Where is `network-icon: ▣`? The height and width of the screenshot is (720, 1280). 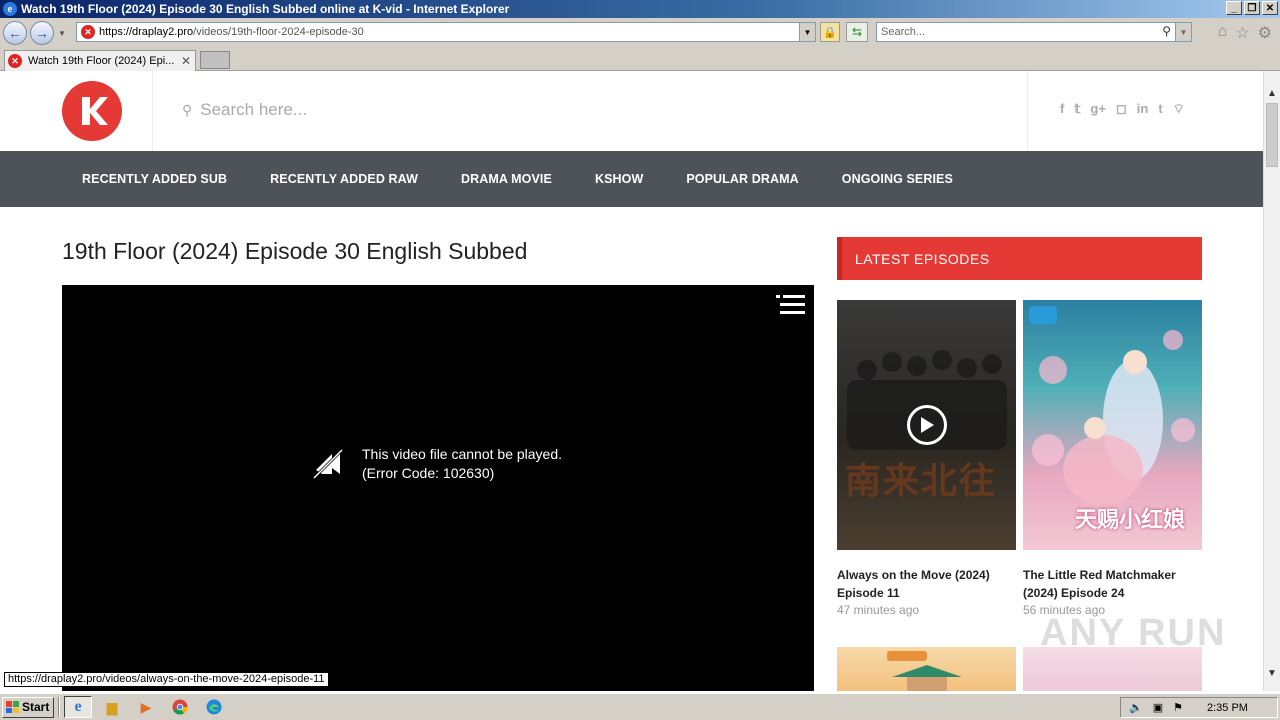
network-icon: ▣ is located at coordinates (1158, 707).